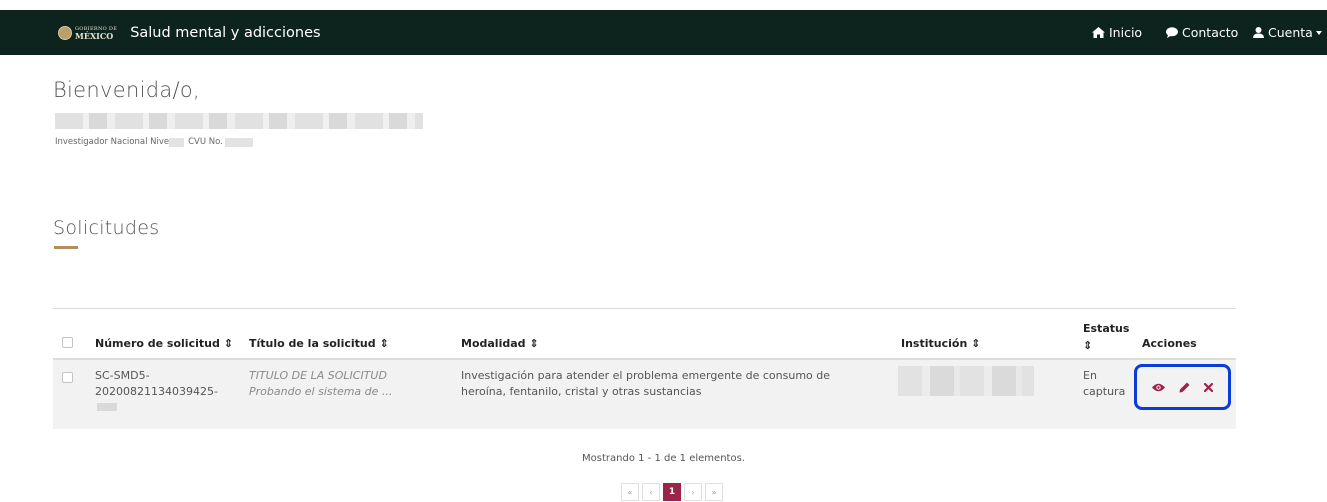  I want to click on pagination-summary: Mostrando 1 - 1 de 1 elementos., so click(663, 458).